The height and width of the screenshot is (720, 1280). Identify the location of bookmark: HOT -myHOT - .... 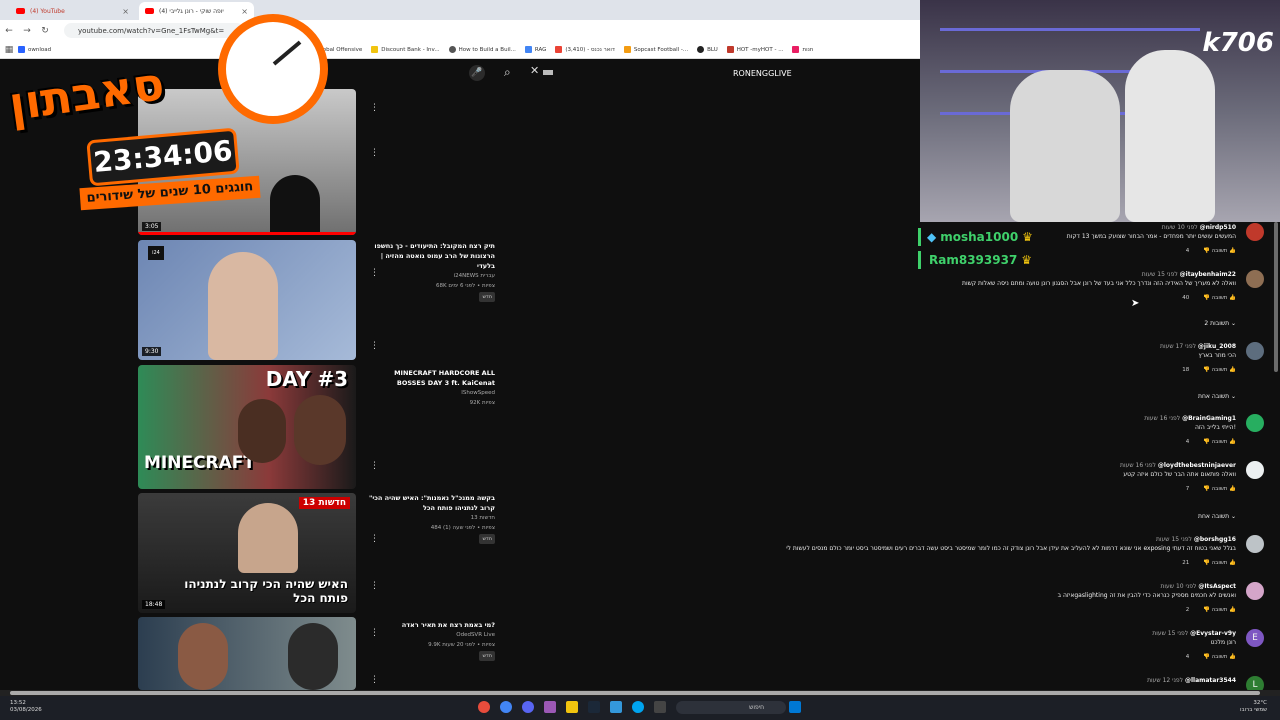
(754, 49).